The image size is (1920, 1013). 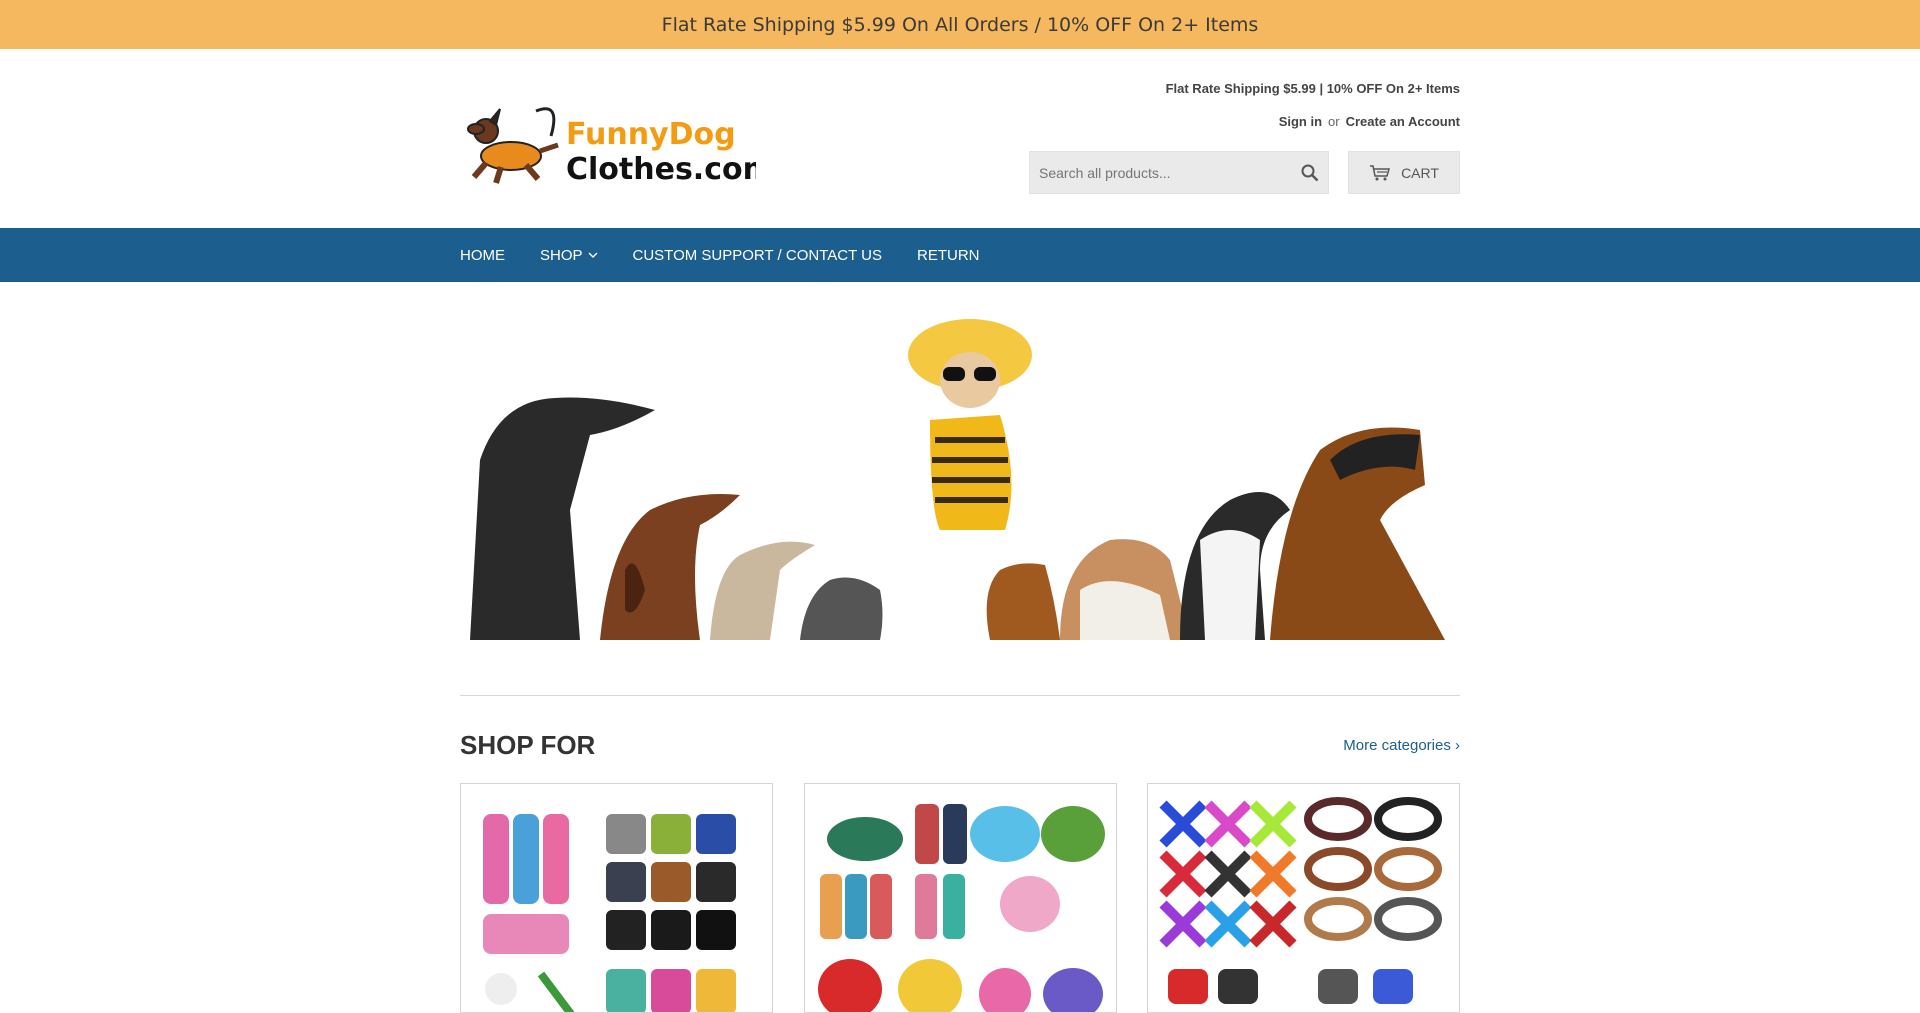 What do you see at coordinates (1300, 121) in the screenshot?
I see `sign-in-link: Sign in` at bounding box center [1300, 121].